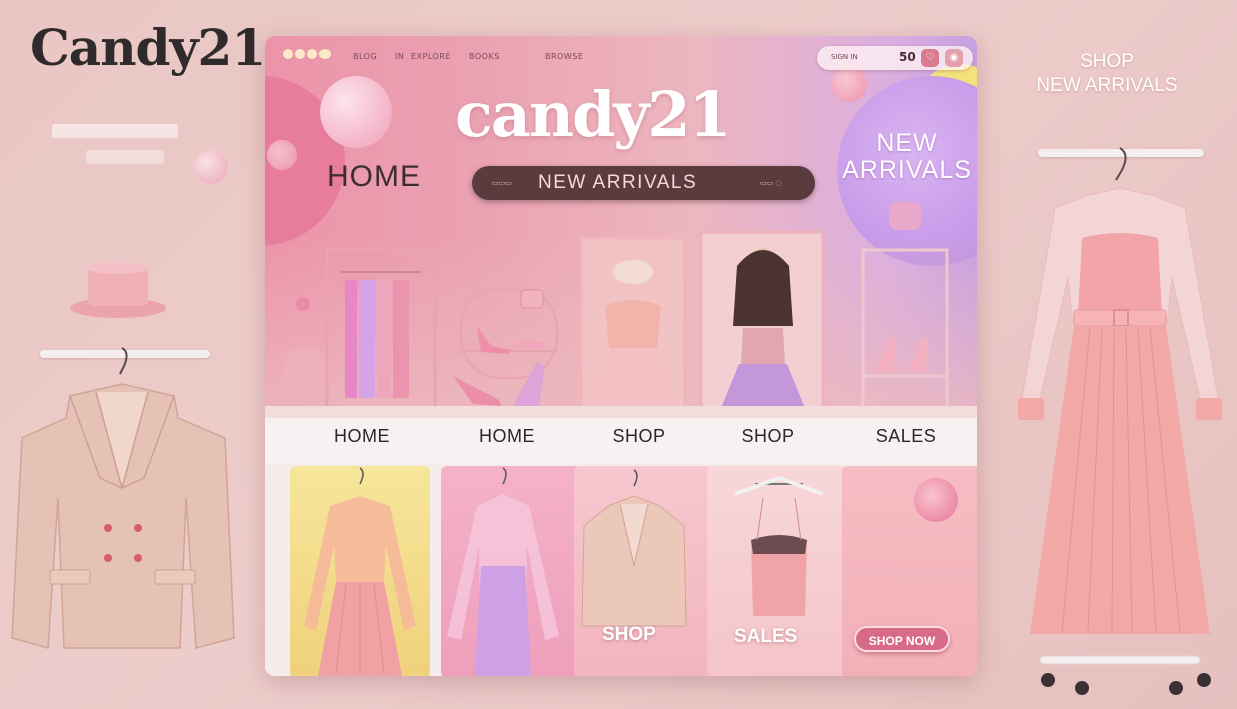 This screenshot has width=1237, height=709. I want to click on nav-shop-2: SHOP, so click(768, 436).